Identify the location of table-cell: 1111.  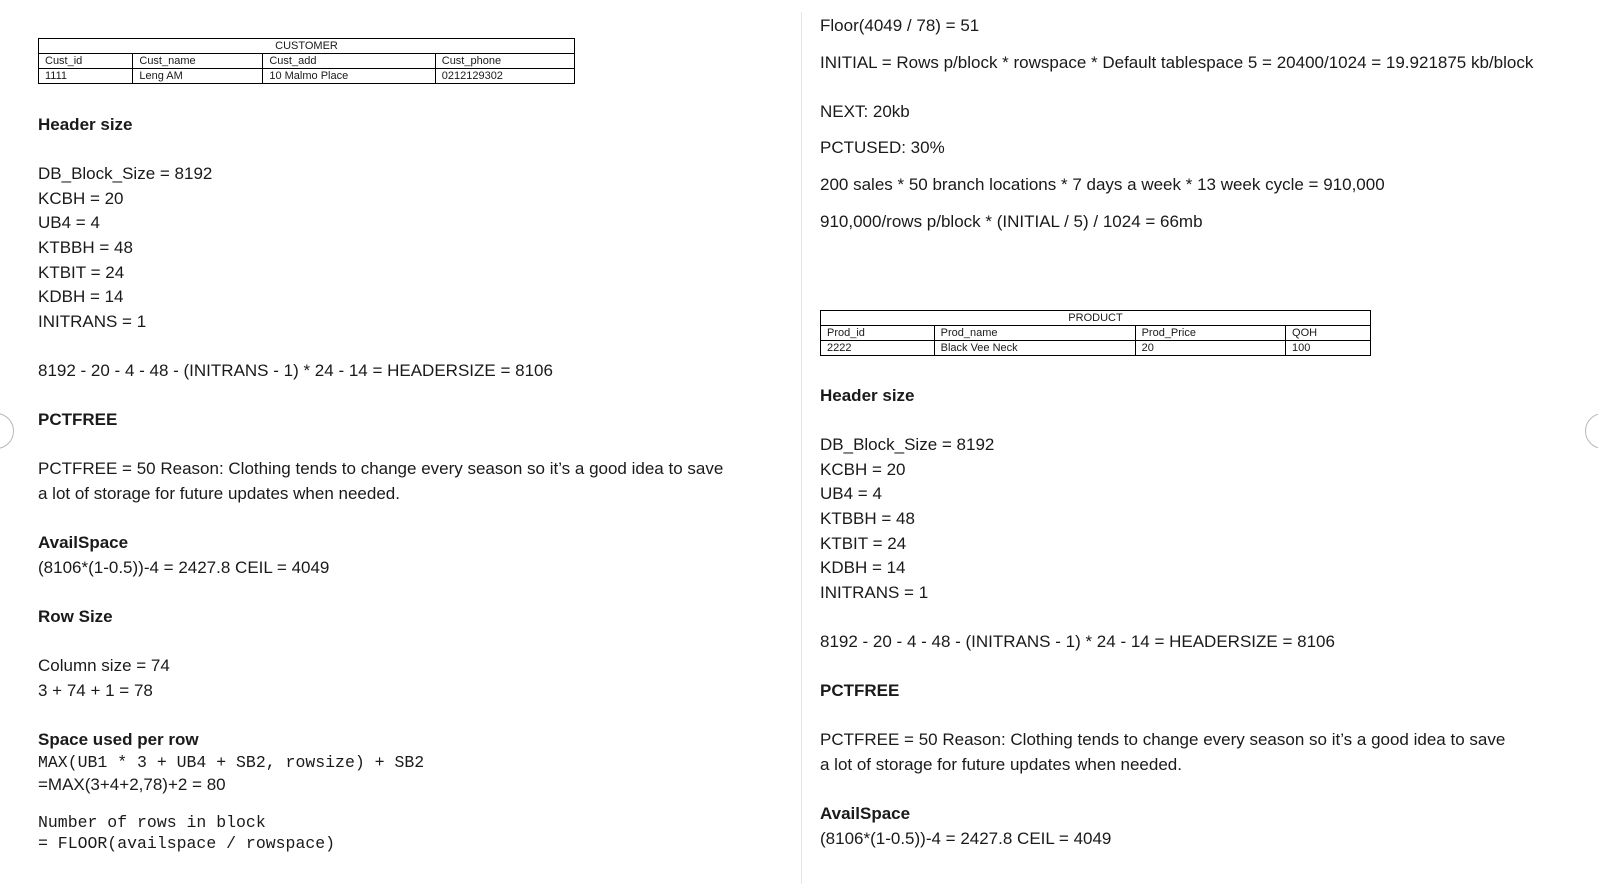
(86, 76).